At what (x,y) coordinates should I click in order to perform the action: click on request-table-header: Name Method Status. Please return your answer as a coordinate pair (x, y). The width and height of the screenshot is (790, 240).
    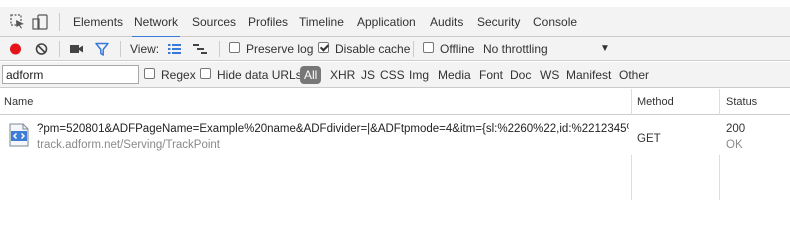
    Looking at the image, I should click on (395, 102).